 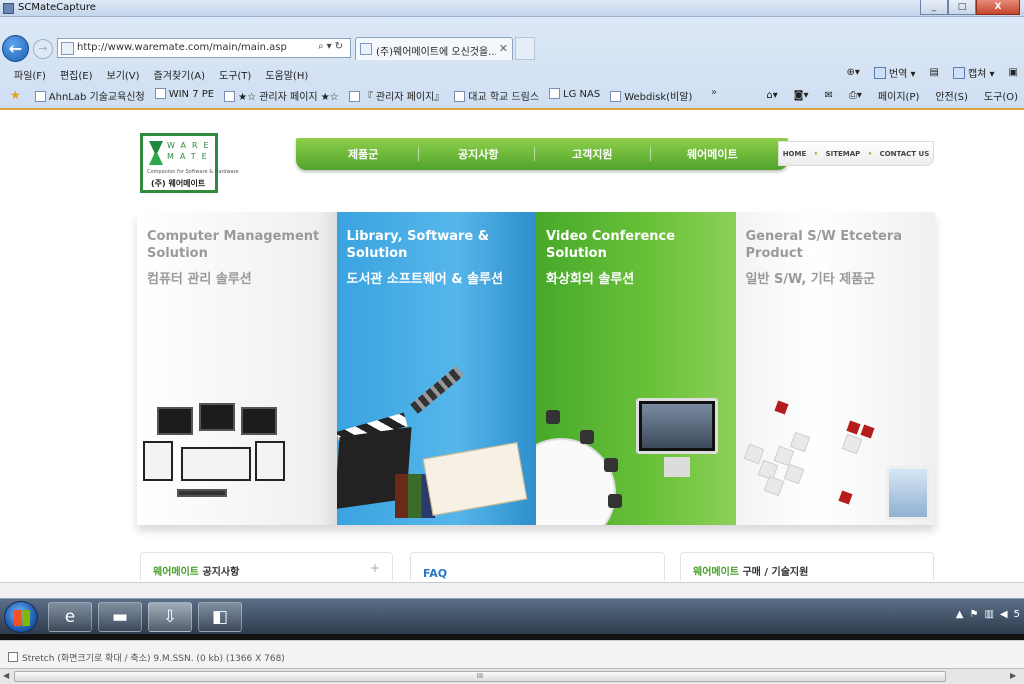 I want to click on capture-horizontal-scrollbar: ◀ III ▶, so click(x=512, y=676).